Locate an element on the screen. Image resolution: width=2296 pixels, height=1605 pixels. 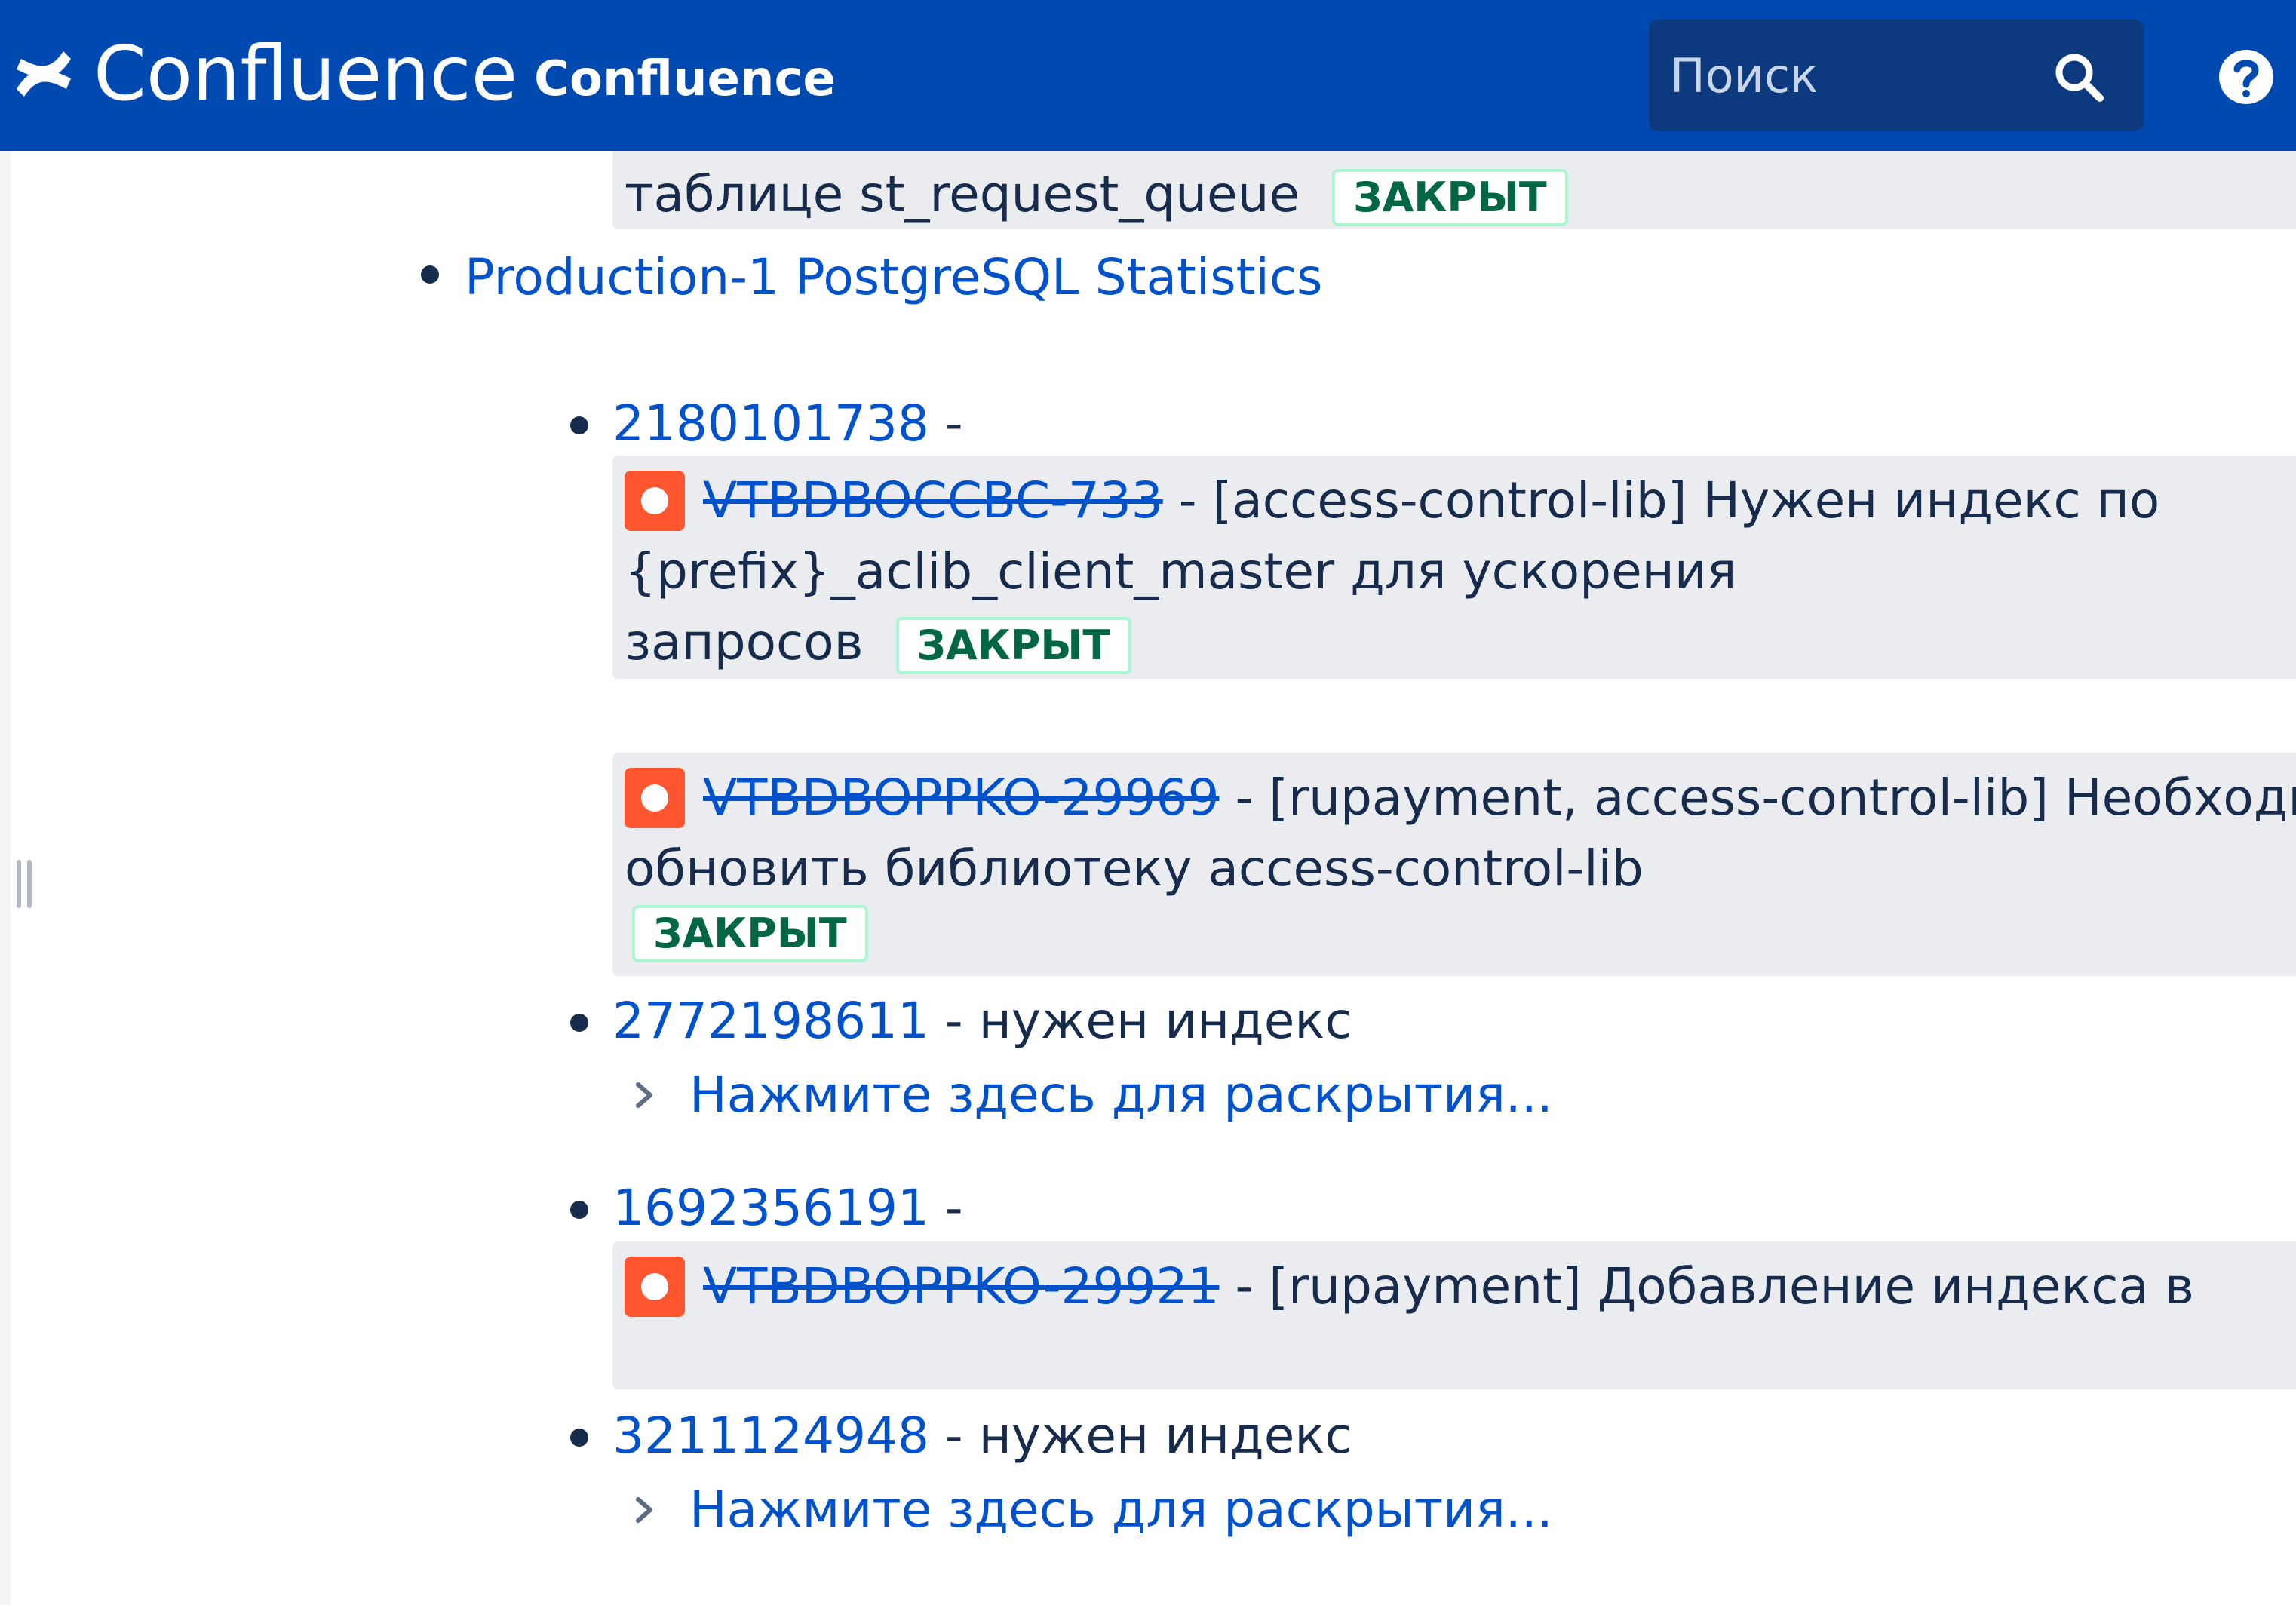
search-input is located at coordinates (1847, 75).